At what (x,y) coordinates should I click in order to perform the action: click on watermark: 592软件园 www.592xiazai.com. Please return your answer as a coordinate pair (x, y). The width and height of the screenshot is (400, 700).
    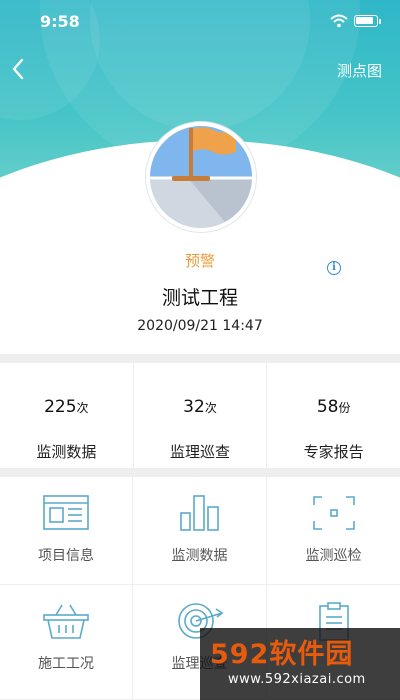
    Looking at the image, I should click on (300, 664).